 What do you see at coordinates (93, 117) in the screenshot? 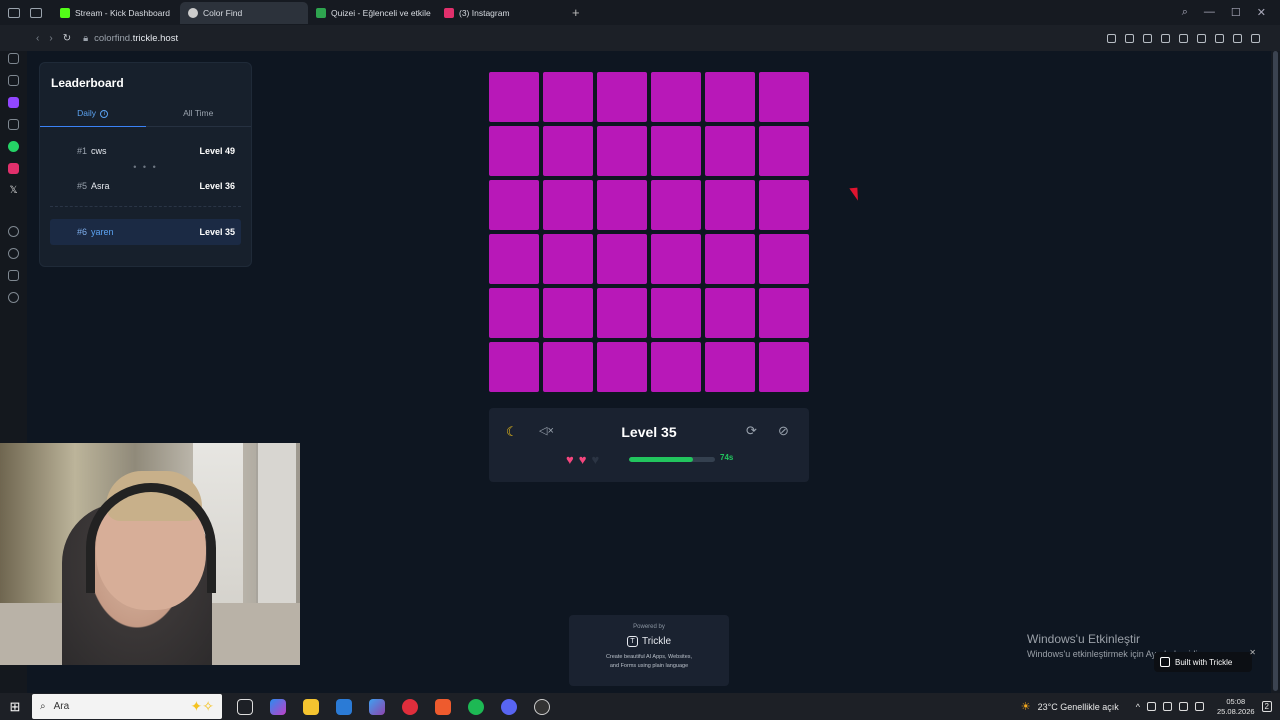
I see `tab-daily: Daily i` at bounding box center [93, 117].